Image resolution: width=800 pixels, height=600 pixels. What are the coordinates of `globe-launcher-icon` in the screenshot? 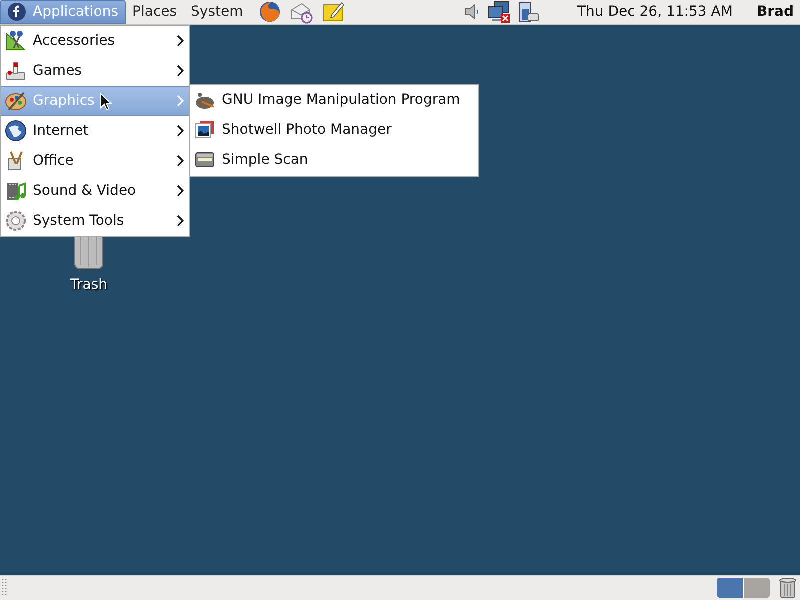 It's located at (270, 12).